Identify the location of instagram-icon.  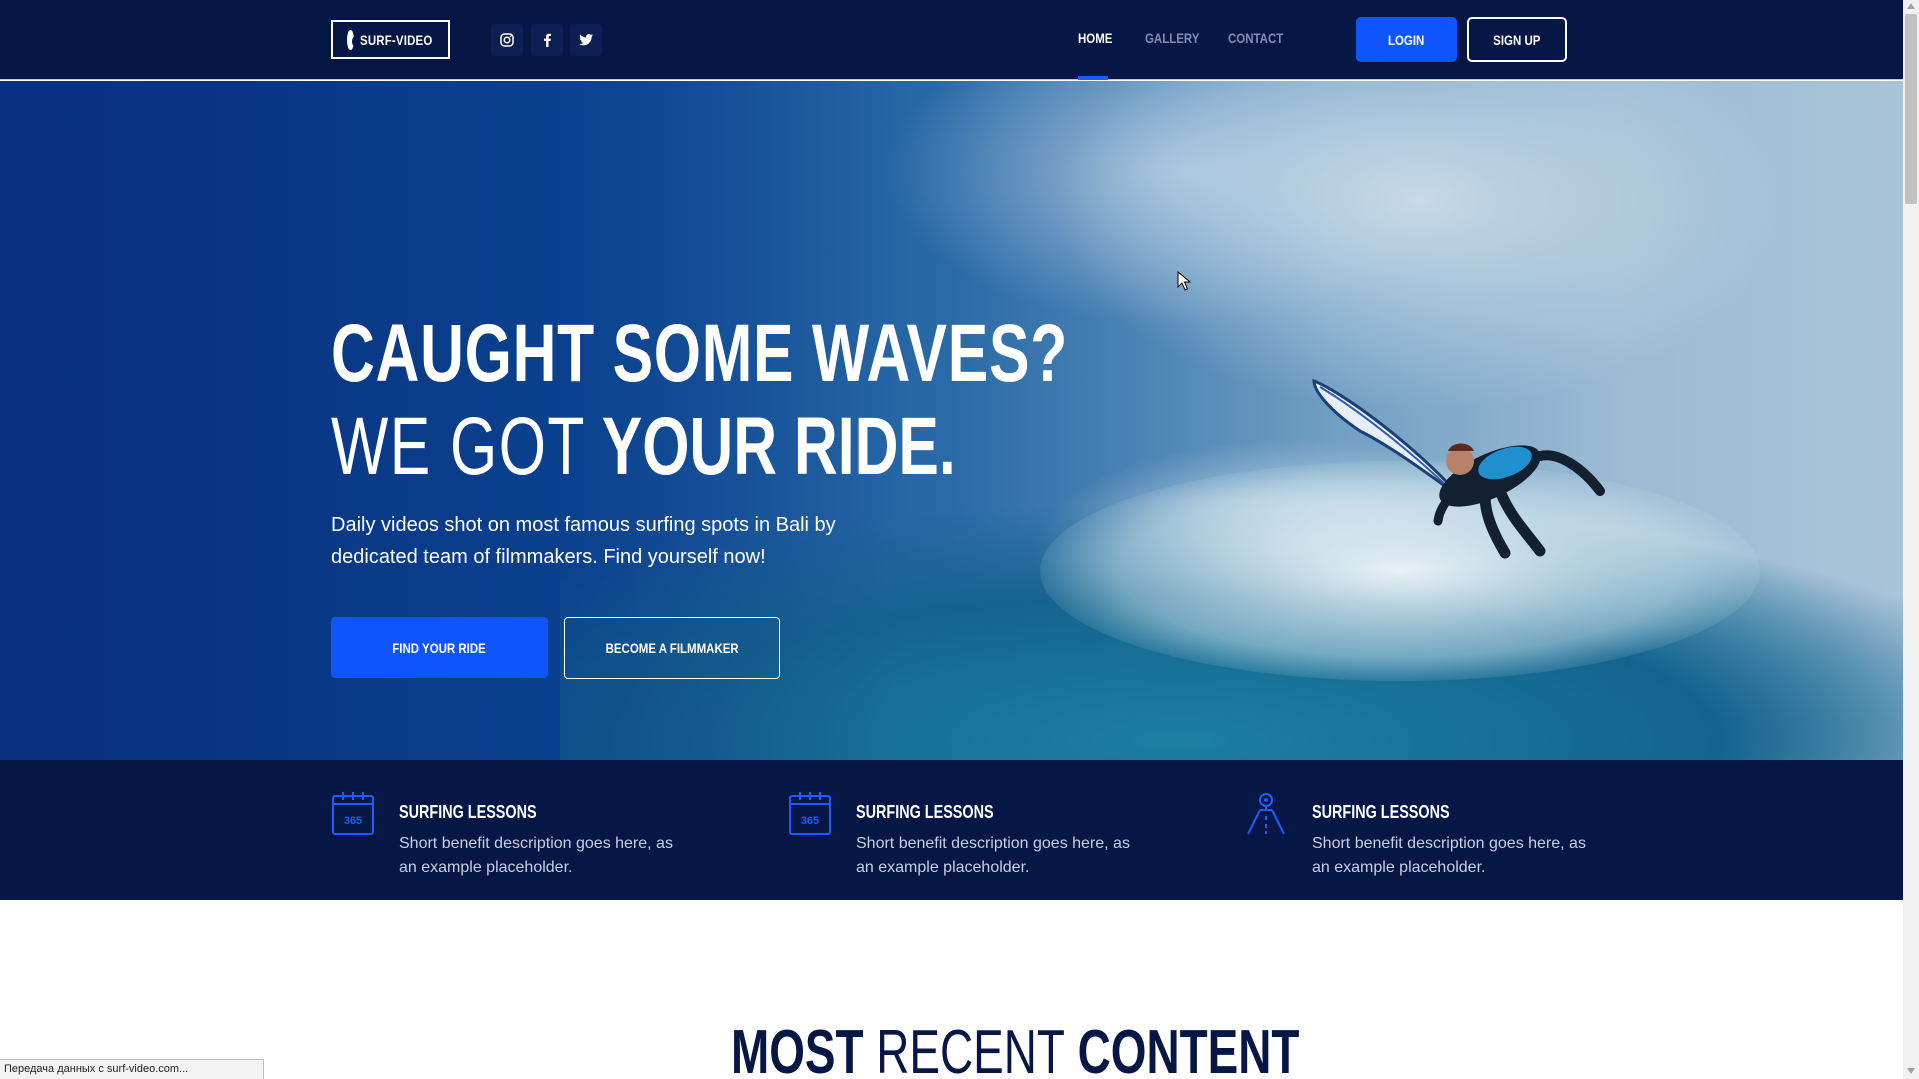
(507, 40).